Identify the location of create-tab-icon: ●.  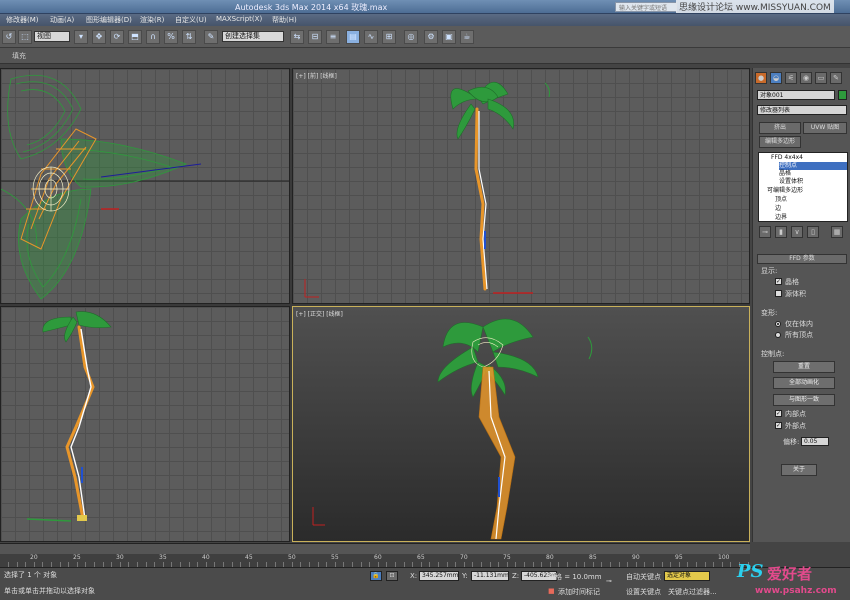
(761, 78).